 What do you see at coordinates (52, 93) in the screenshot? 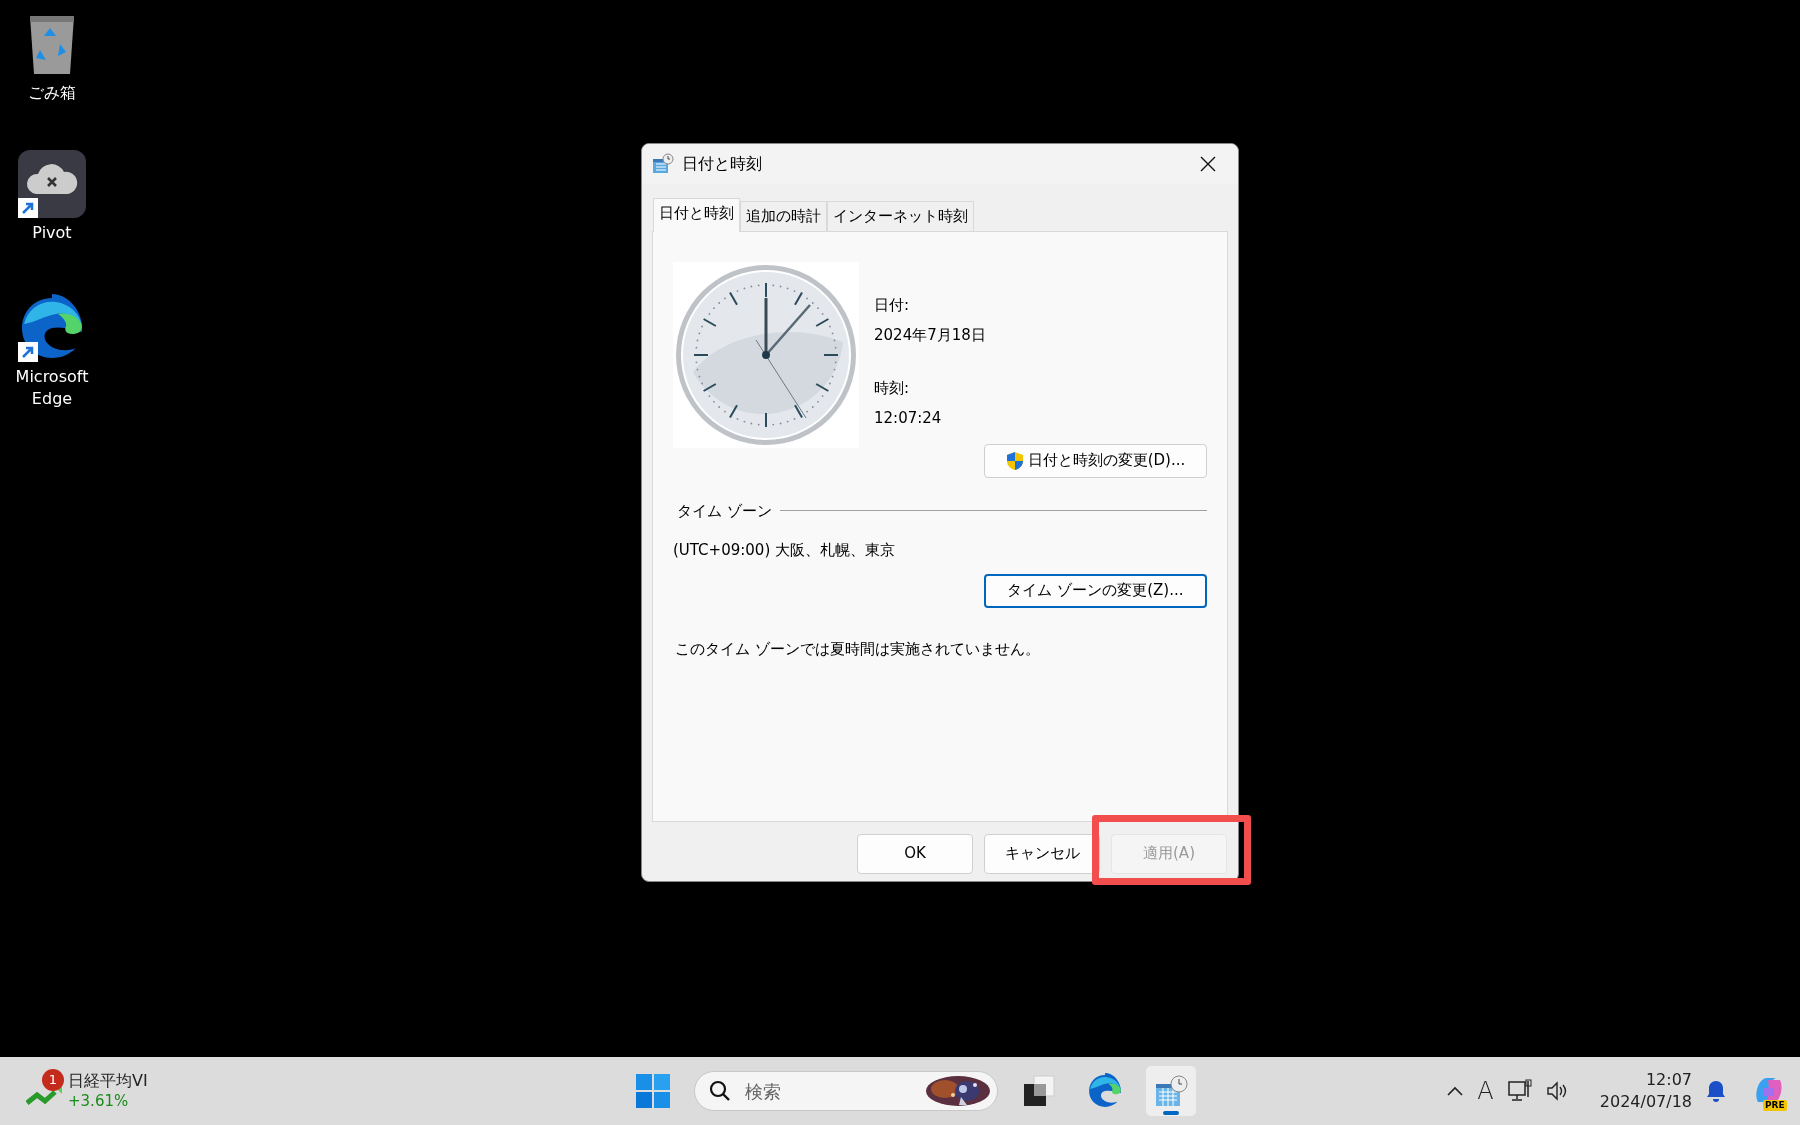
I see `icon-label: ごみ箱` at bounding box center [52, 93].